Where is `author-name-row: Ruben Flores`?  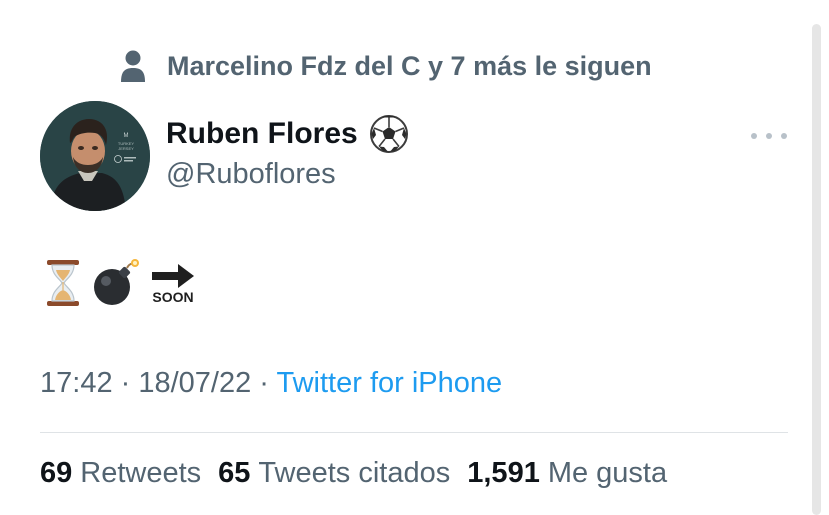 author-name-row: Ruben Flores is located at coordinates (287, 134).